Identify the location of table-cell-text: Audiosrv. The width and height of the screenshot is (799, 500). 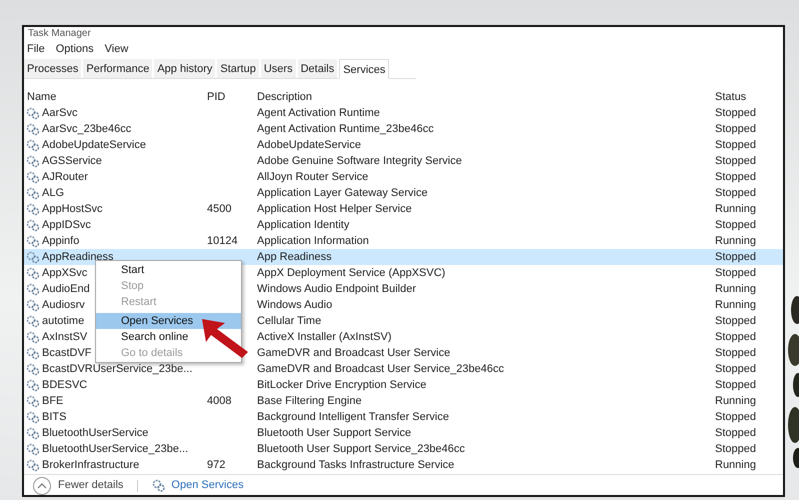
(63, 305).